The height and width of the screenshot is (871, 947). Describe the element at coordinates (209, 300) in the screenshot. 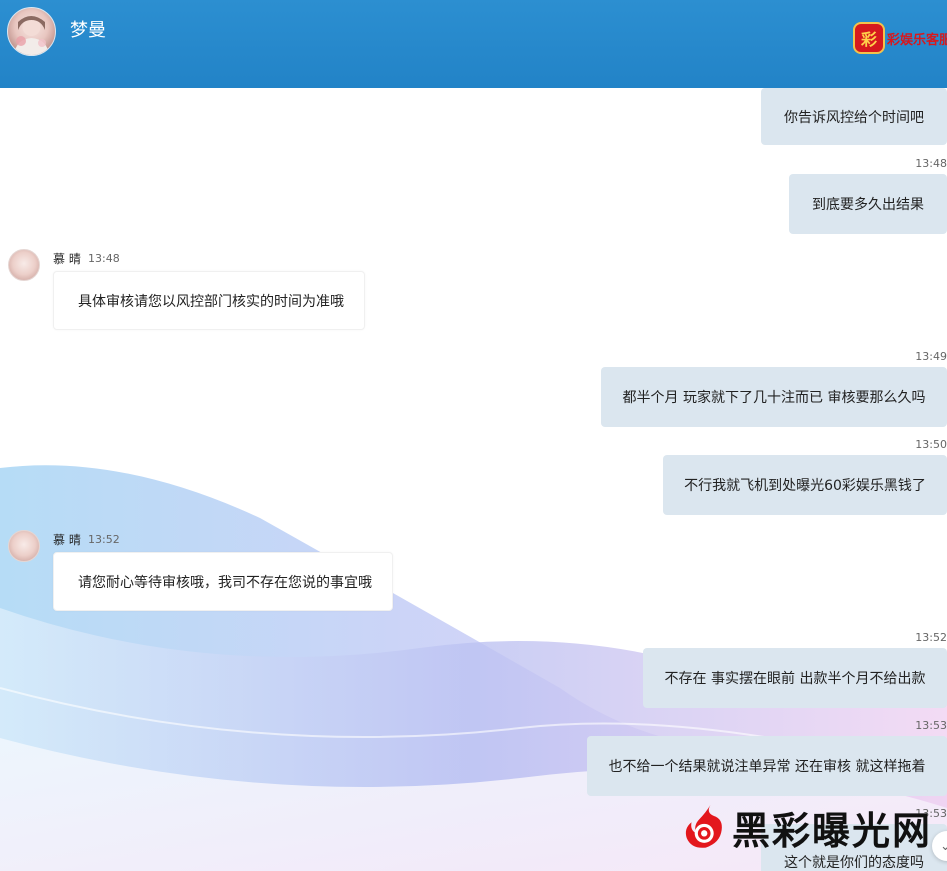

I see `message-bubble-incoming: 具体审核请您以风控部门核实的时间为准哦` at that location.